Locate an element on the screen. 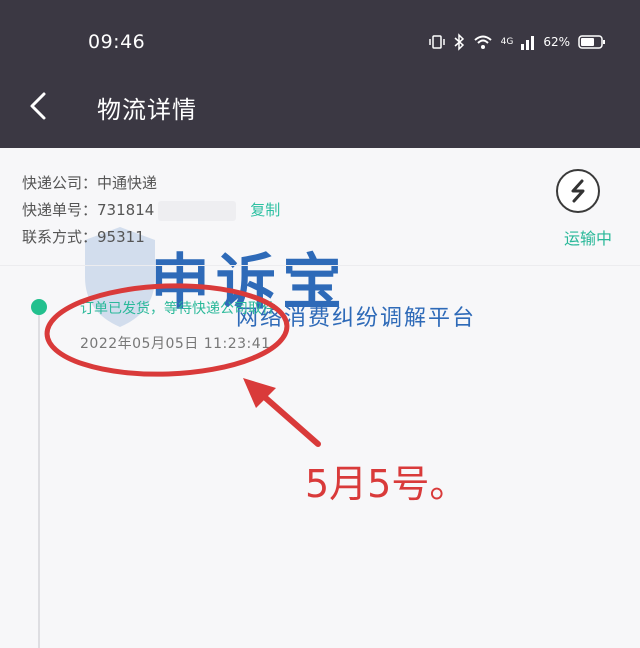 Image resolution: width=640 pixels, height=648 pixels. annotation-markup is located at coordinates (182, 365).